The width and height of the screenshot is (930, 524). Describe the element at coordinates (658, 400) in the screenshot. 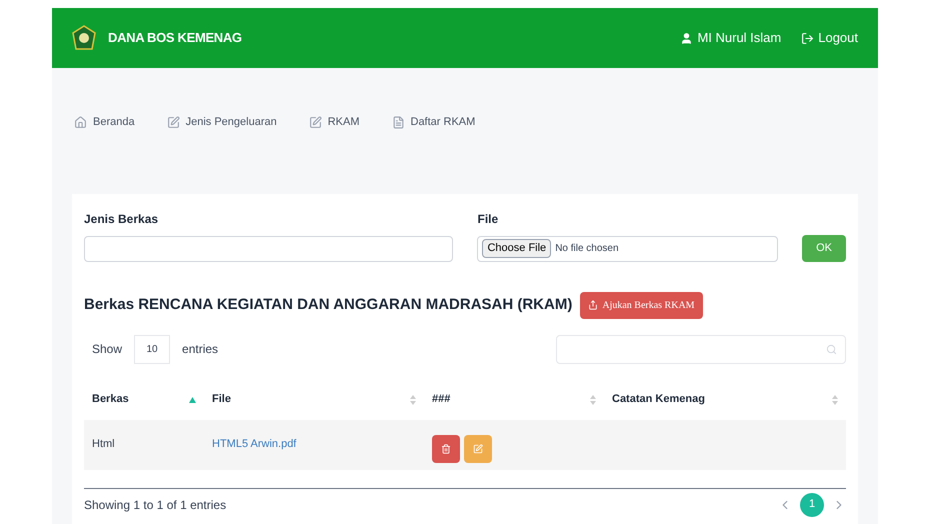

I see `column-header: Catatan Kemenag` at that location.